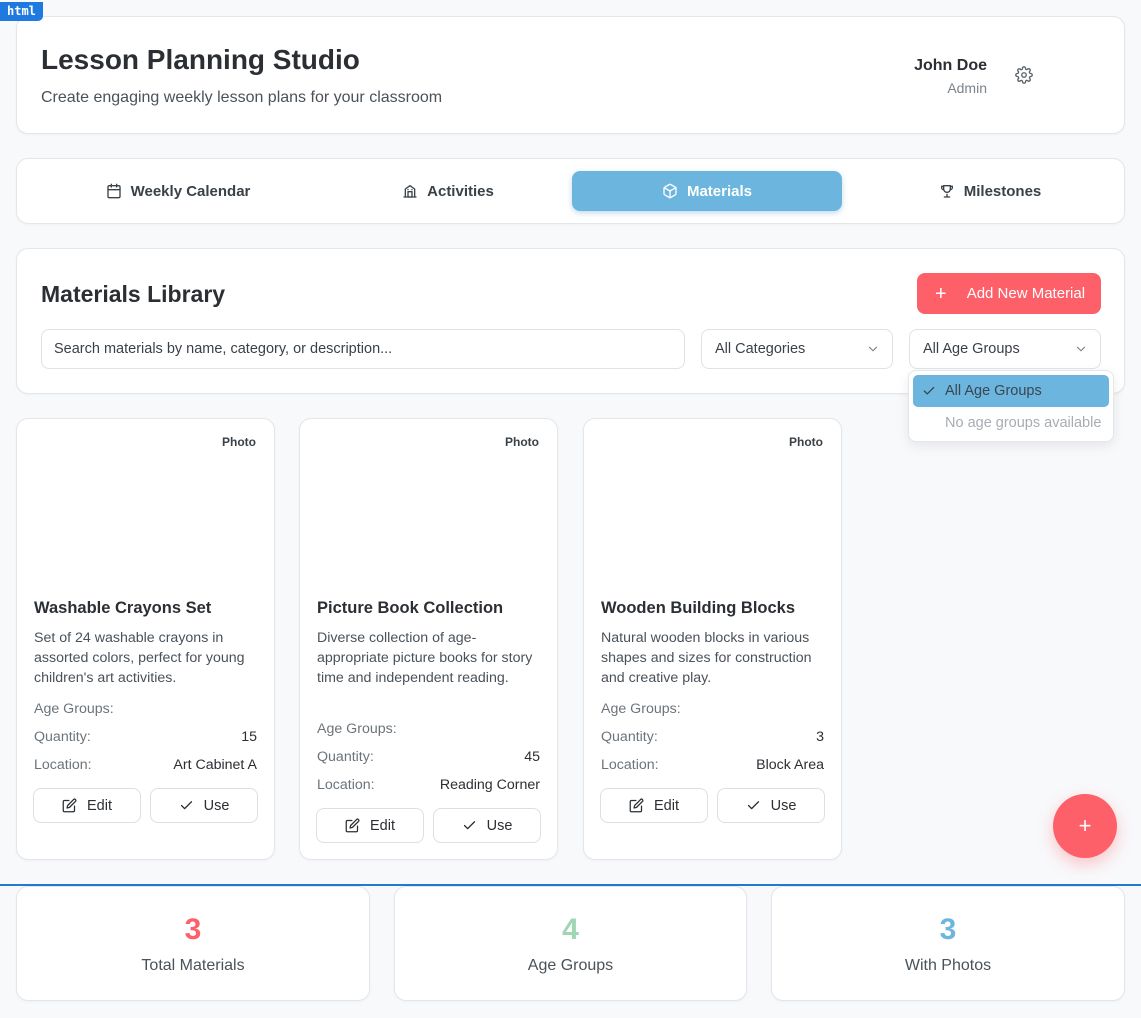 Image resolution: width=1141 pixels, height=1018 pixels. I want to click on stat-label: With Photos, so click(948, 965).